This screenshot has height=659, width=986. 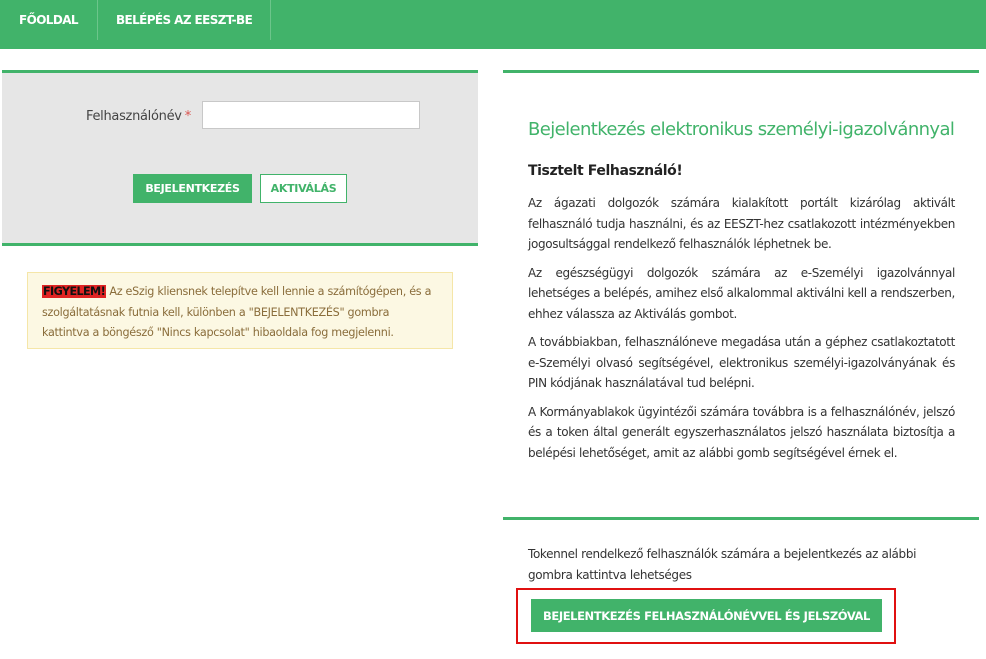 I want to click on required-mark: *, so click(x=188, y=116).